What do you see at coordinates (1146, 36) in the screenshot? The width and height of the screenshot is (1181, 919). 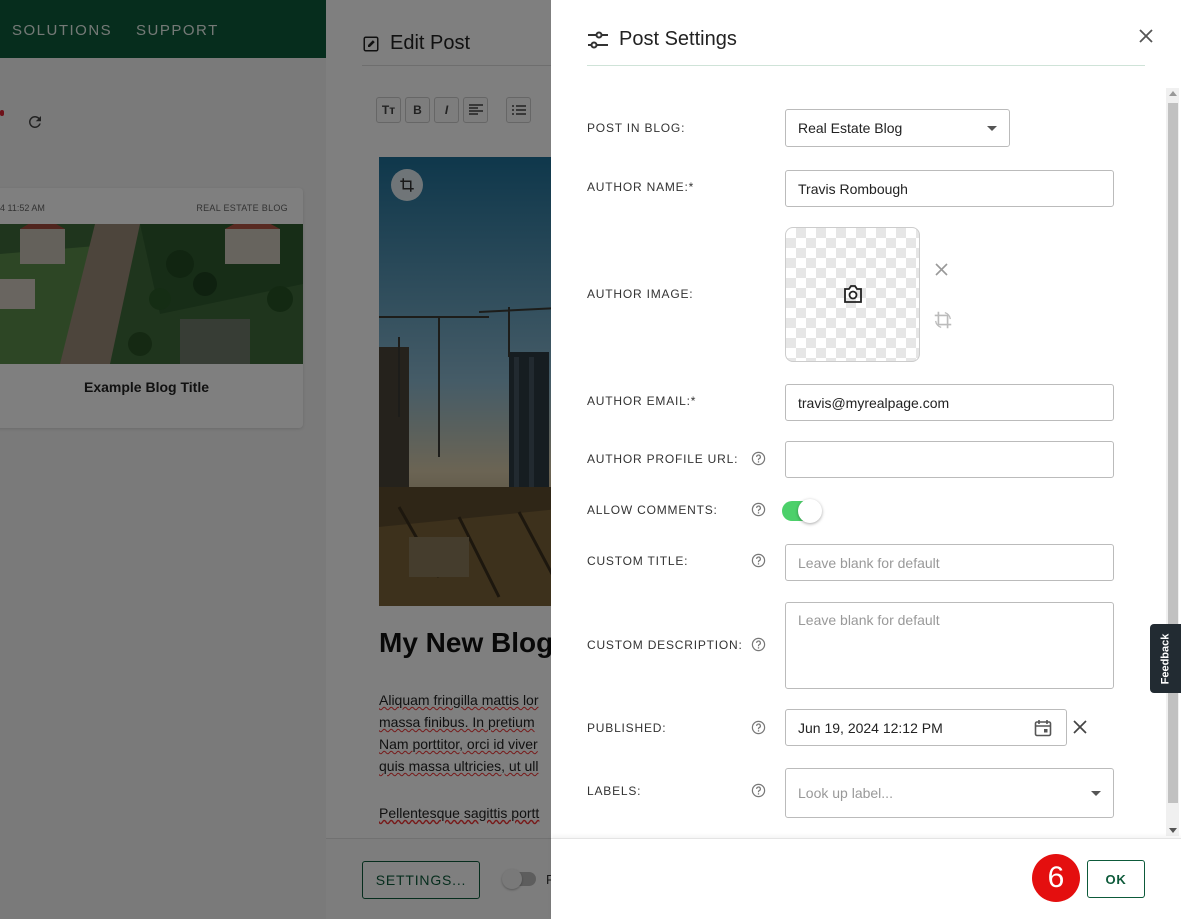 I see `close-icon` at bounding box center [1146, 36].